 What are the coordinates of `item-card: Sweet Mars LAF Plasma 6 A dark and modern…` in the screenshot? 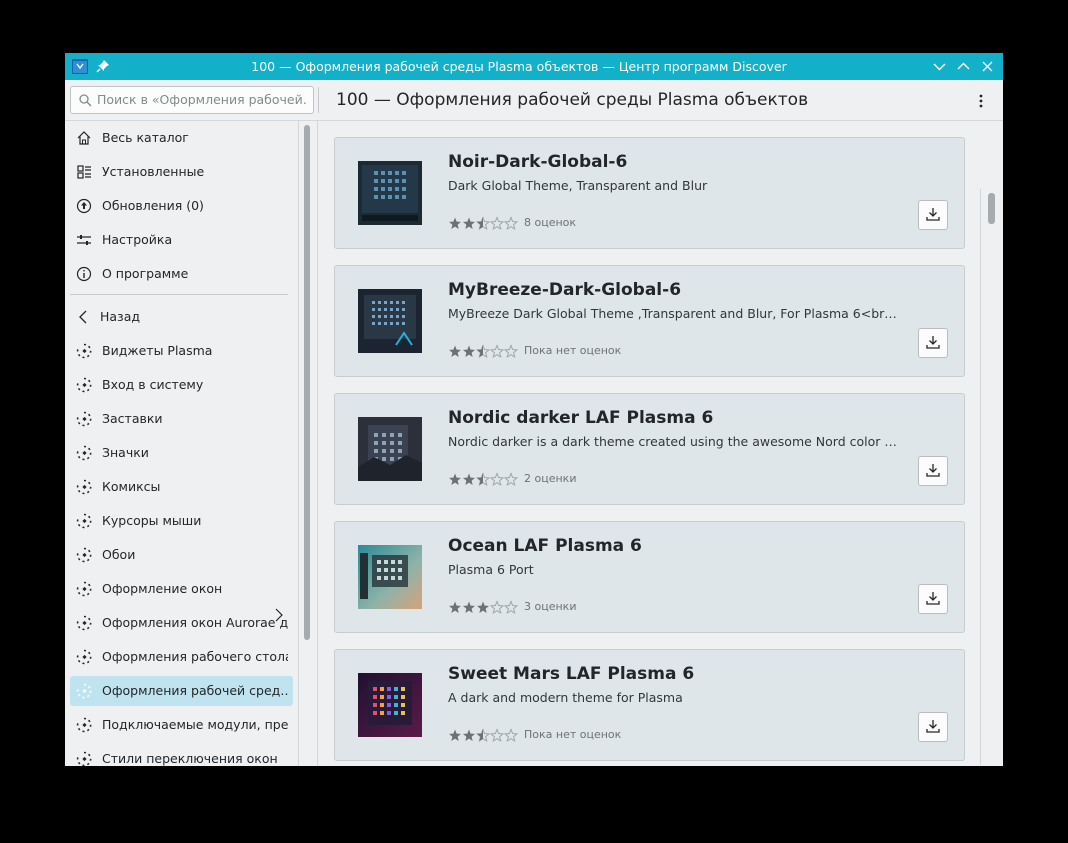 It's located at (649, 705).